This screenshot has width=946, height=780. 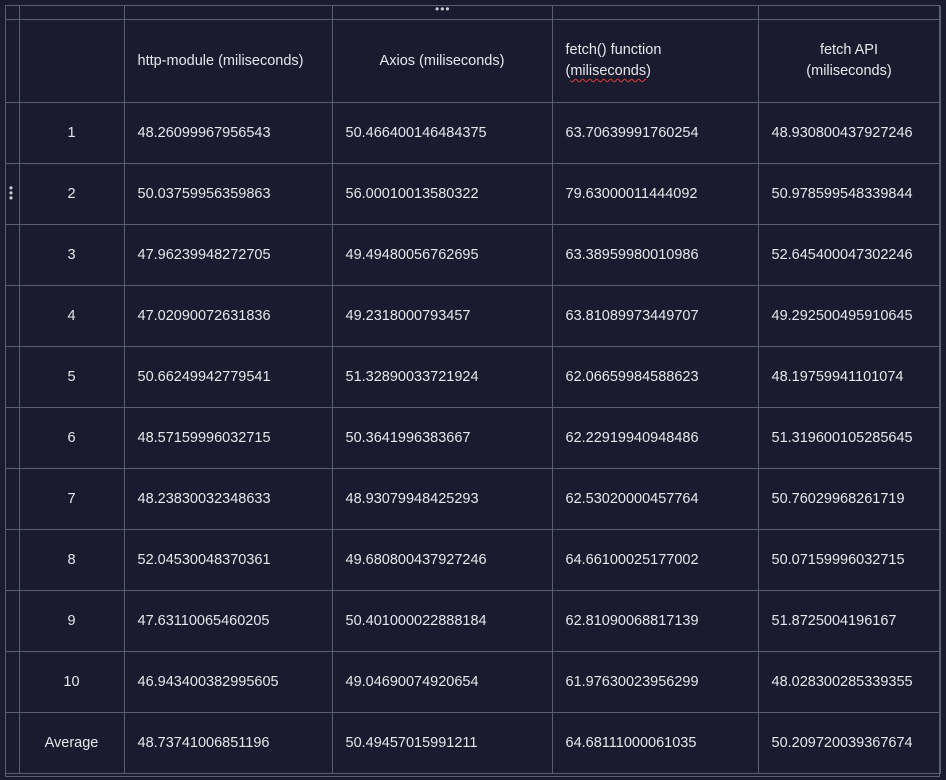 What do you see at coordinates (11, 193) in the screenshot?
I see `vertical-ellipsis-icon: • • •` at bounding box center [11, 193].